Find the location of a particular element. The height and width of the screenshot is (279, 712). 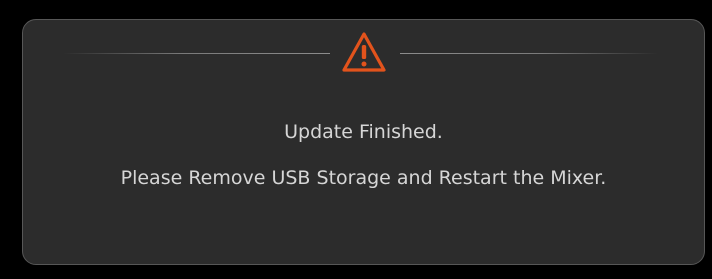

warning-triangle-icon is located at coordinates (364, 52).